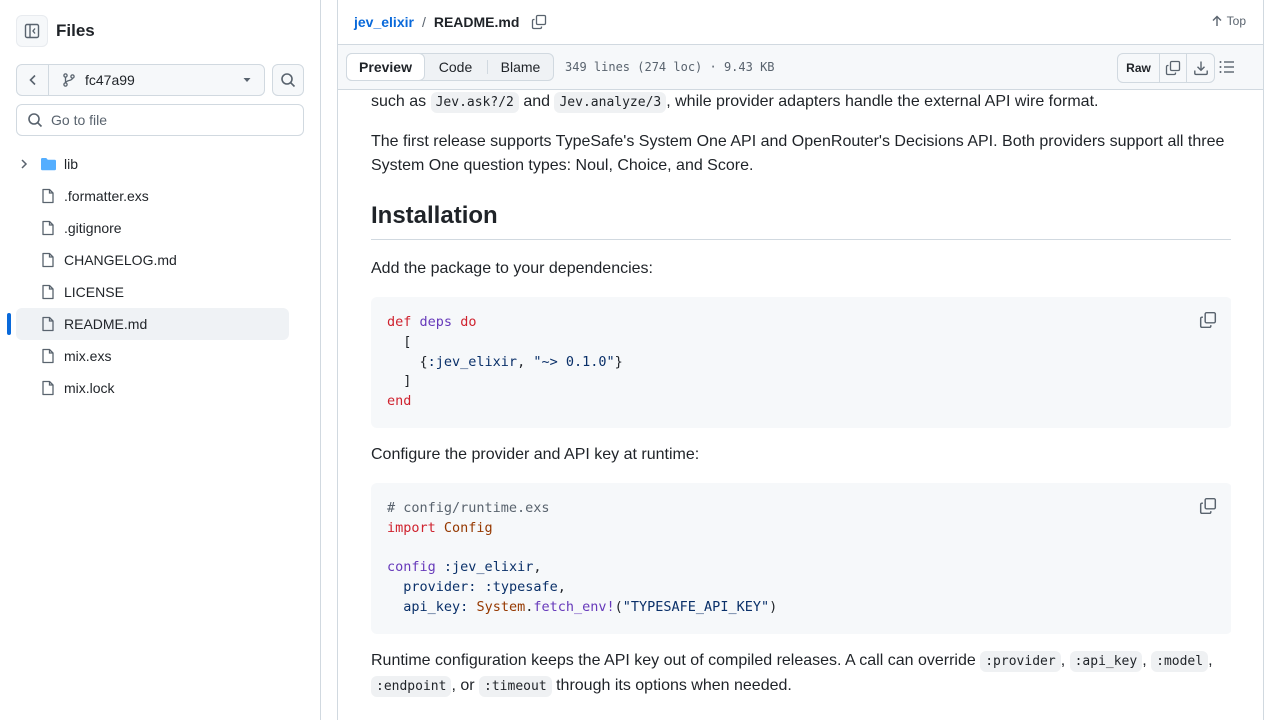  I want to click on tree-item-label: CHANGELOG.md, so click(120, 260).